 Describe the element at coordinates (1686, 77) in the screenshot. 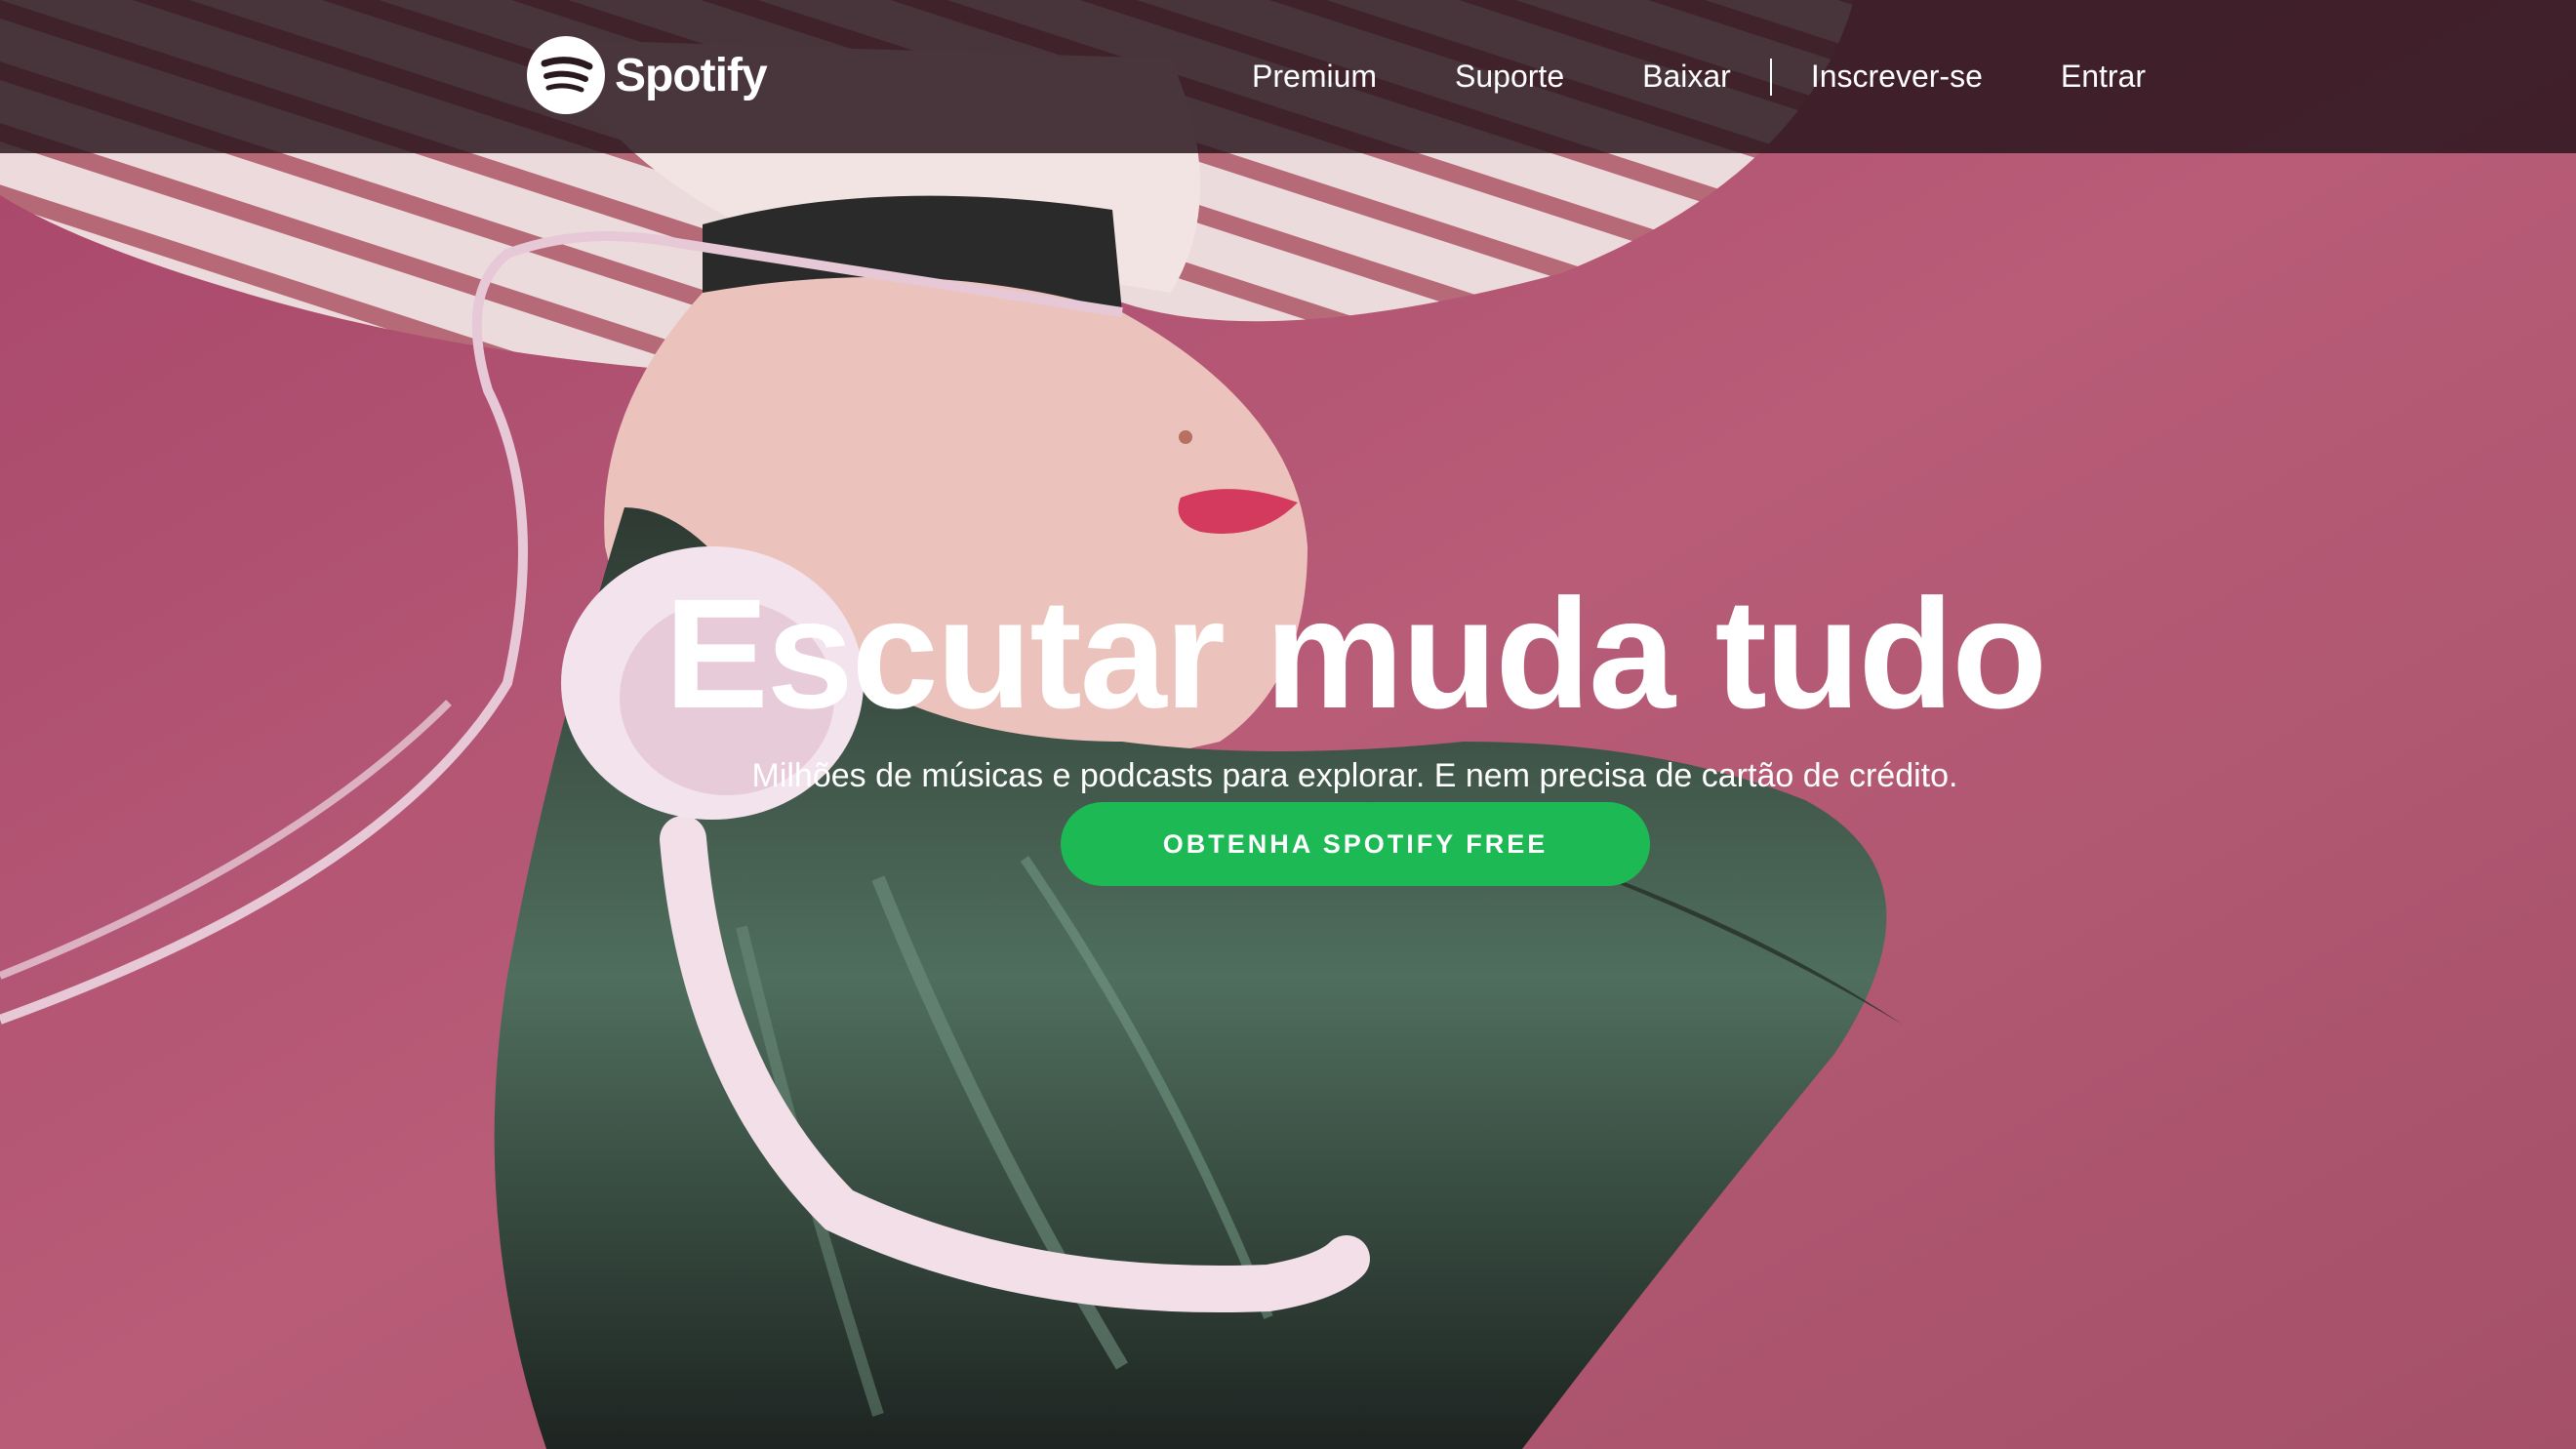

I see `nav-baixar-link: Baixar` at that location.